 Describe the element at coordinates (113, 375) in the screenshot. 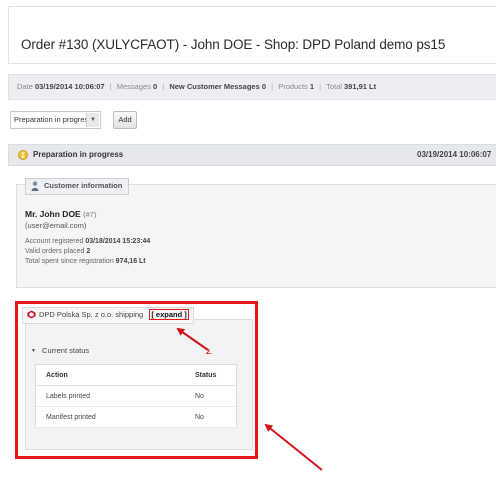

I see `column-header-action: Action` at that location.